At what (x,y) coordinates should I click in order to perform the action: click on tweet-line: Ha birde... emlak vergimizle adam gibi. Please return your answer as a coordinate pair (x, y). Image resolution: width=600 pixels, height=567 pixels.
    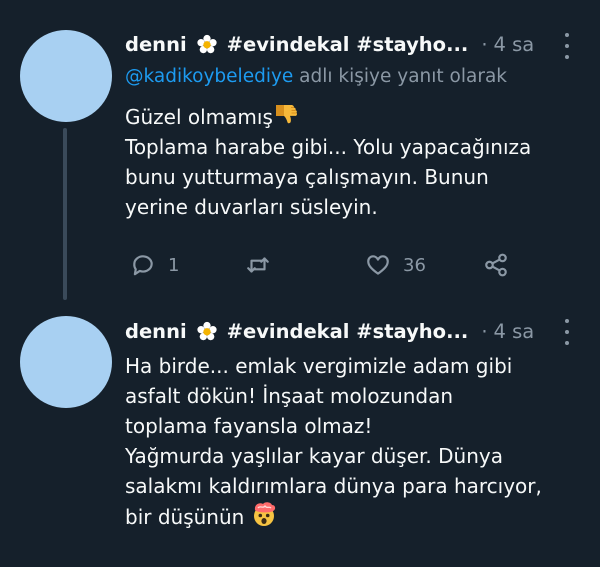
    Looking at the image, I should click on (319, 366).